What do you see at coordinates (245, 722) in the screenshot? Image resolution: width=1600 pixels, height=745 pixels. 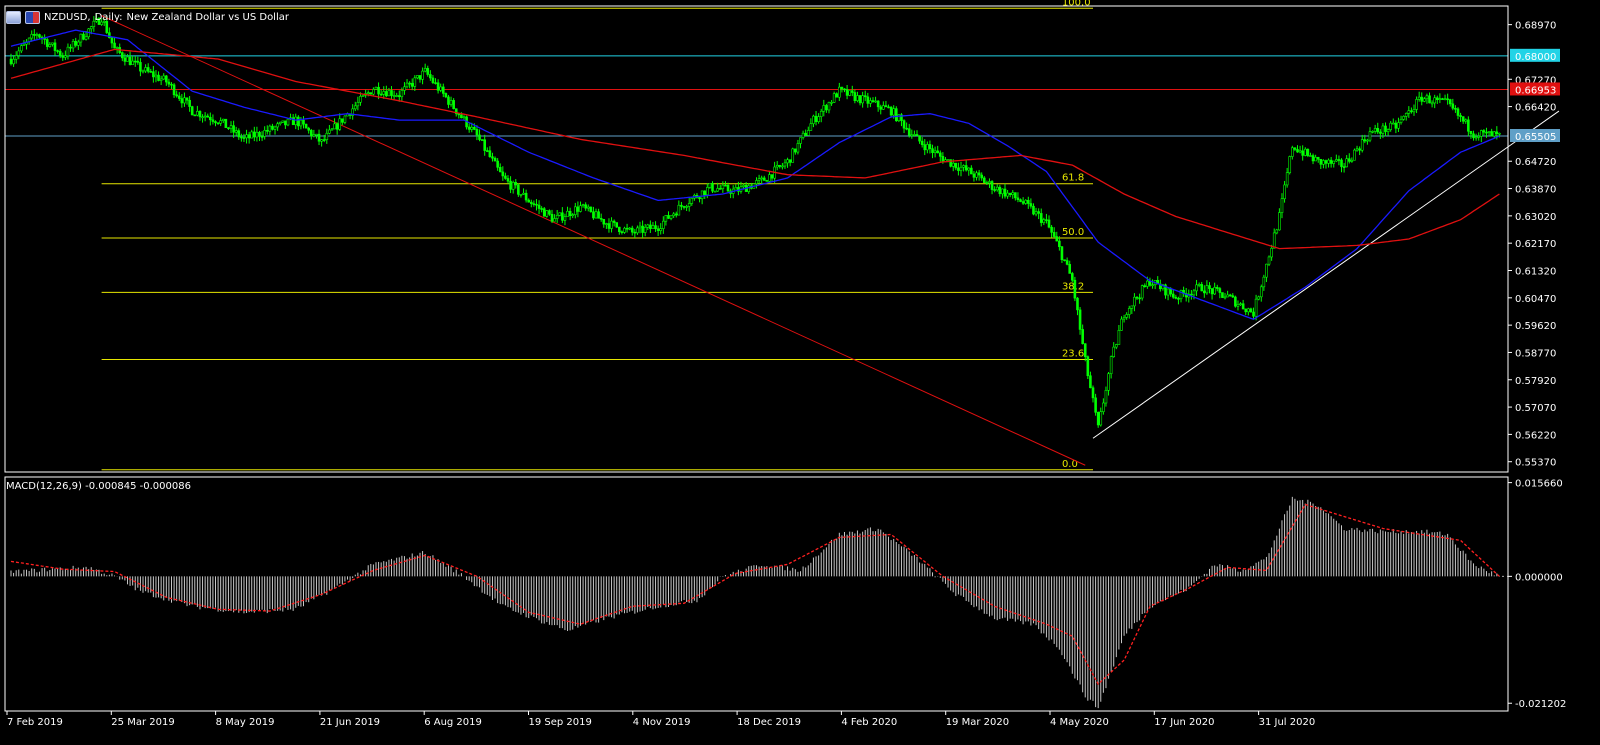 I see `date-tick-label: 8 May 2019` at bounding box center [245, 722].